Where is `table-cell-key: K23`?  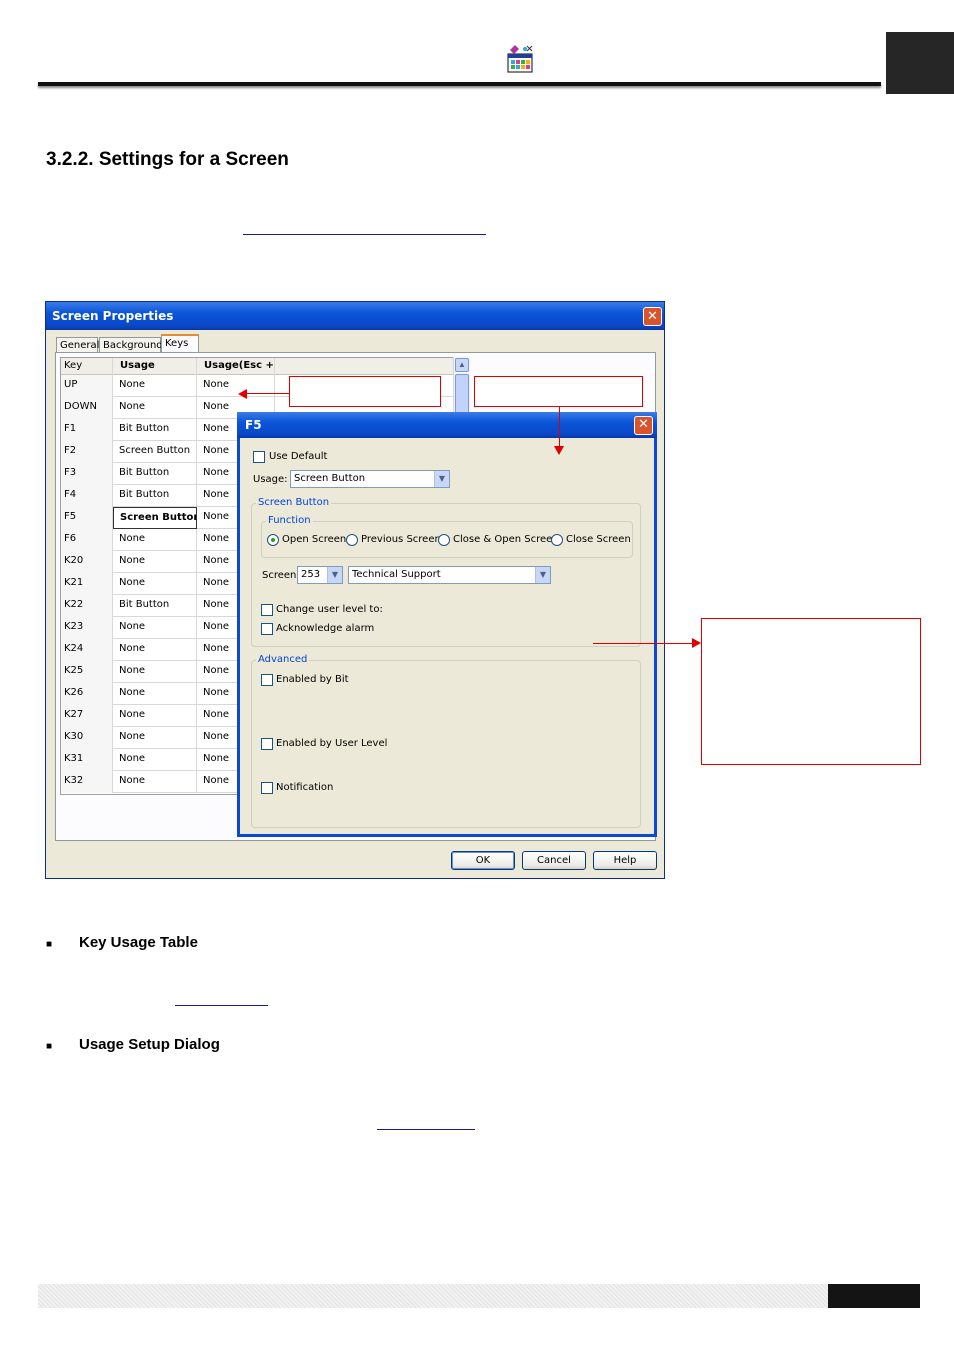
table-cell-key: K23 is located at coordinates (87, 628).